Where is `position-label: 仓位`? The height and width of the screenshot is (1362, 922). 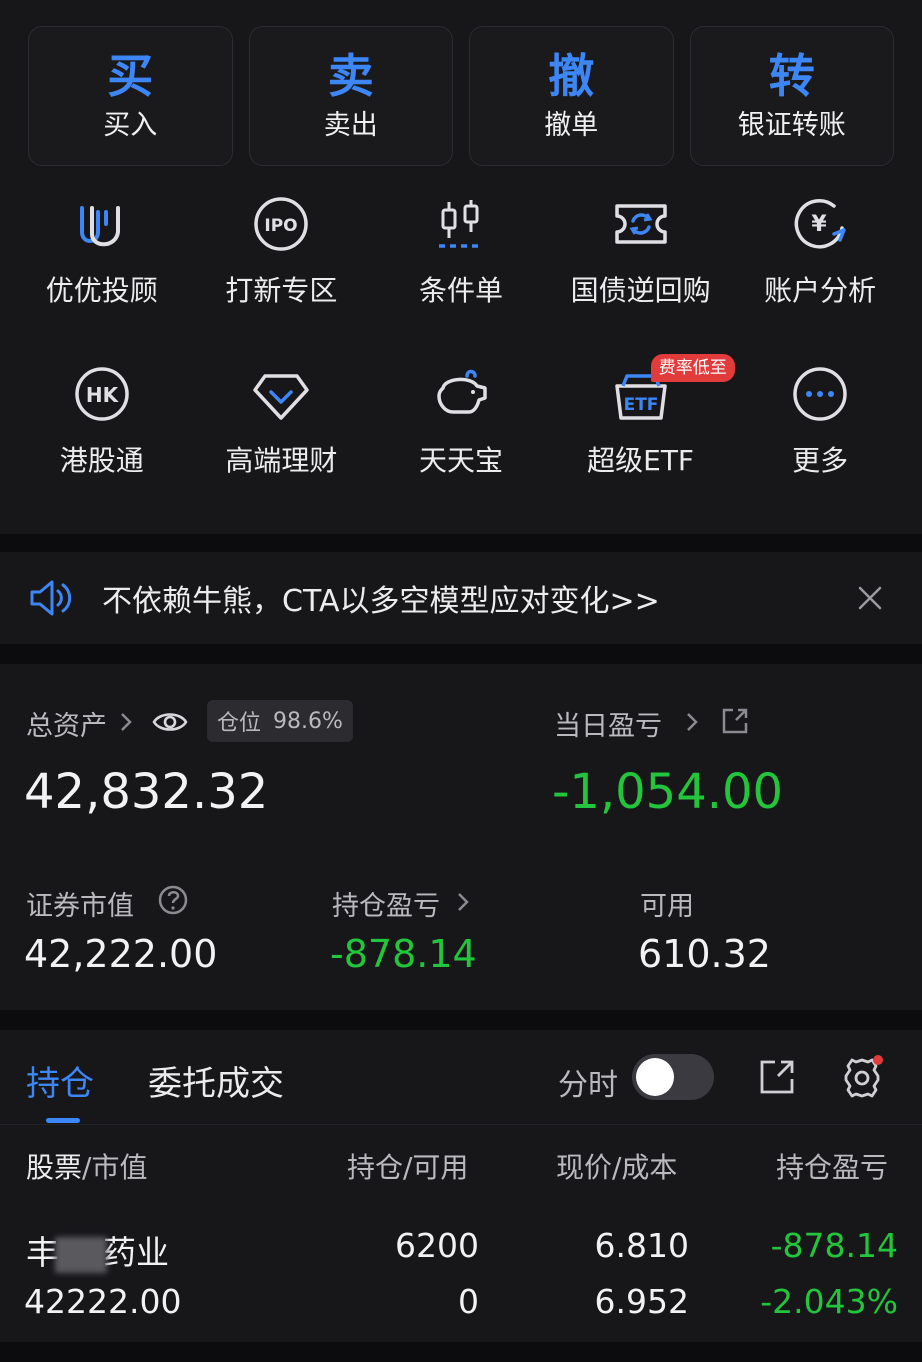
position-label: 仓位 is located at coordinates (239, 723).